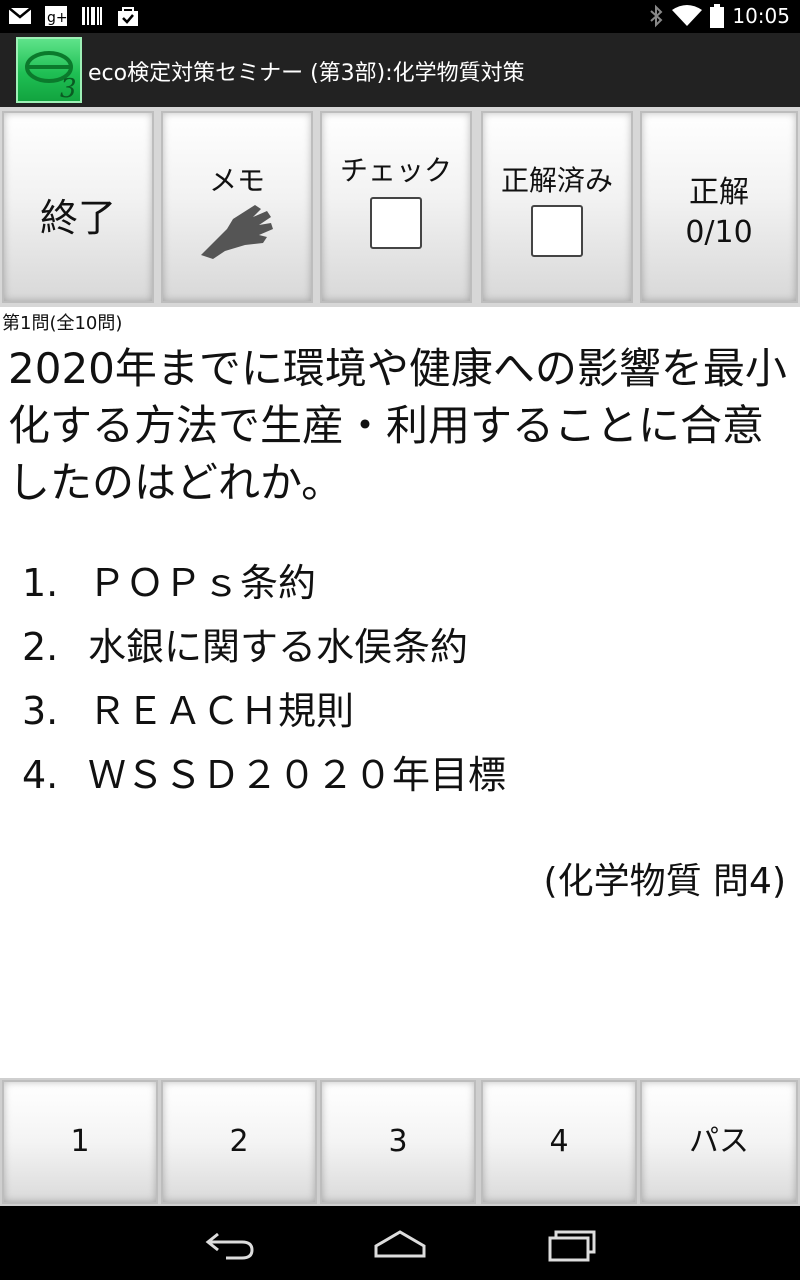 The width and height of the screenshot is (800, 1280). I want to click on navigation-bar, so click(400, 1243).